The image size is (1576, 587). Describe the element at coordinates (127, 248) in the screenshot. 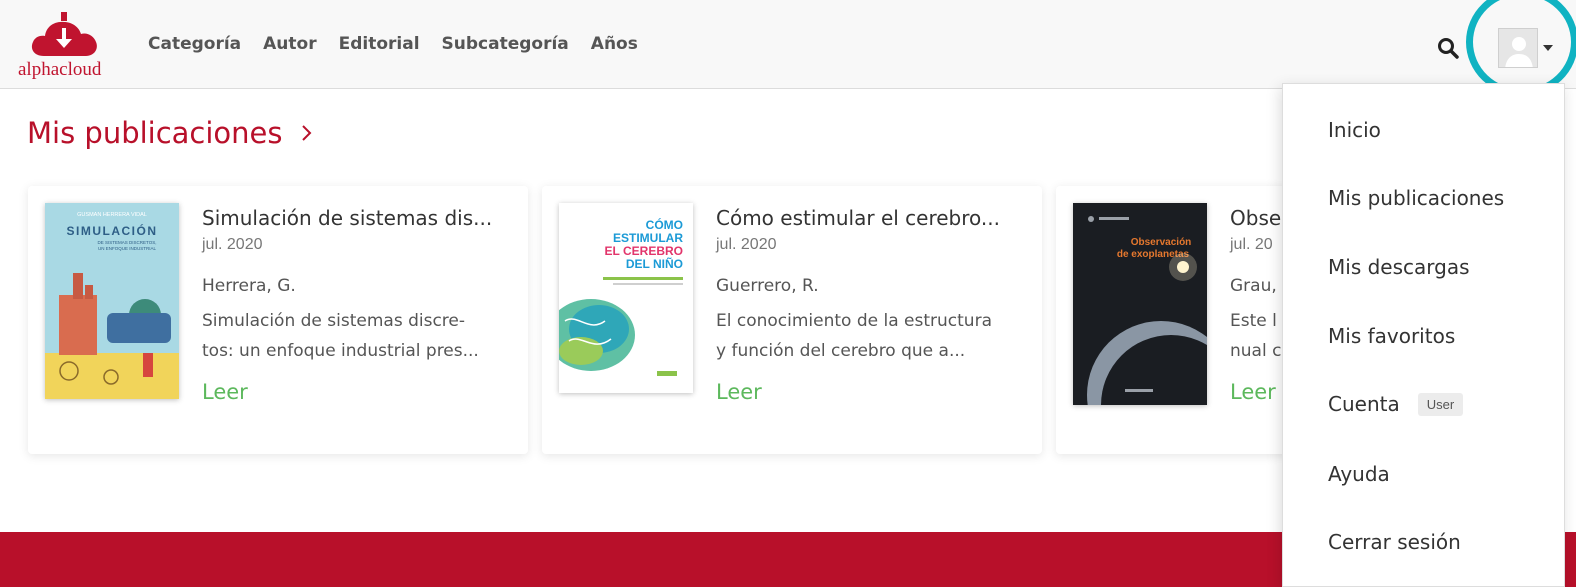

I see `cover-subtitle-2: UN ENFOQUE INDUSTRIAL` at that location.